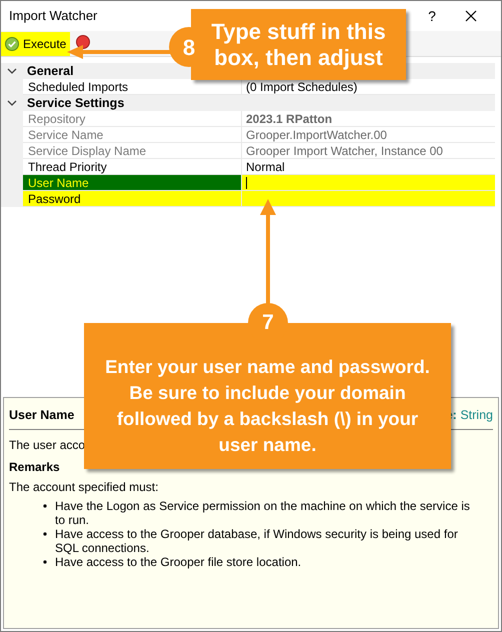 Image resolution: width=502 pixels, height=632 pixels. I want to click on callout-text: Enter your user name and password. Be sure to include your domain followed by a backslash (\) in your user name., so click(267, 406).